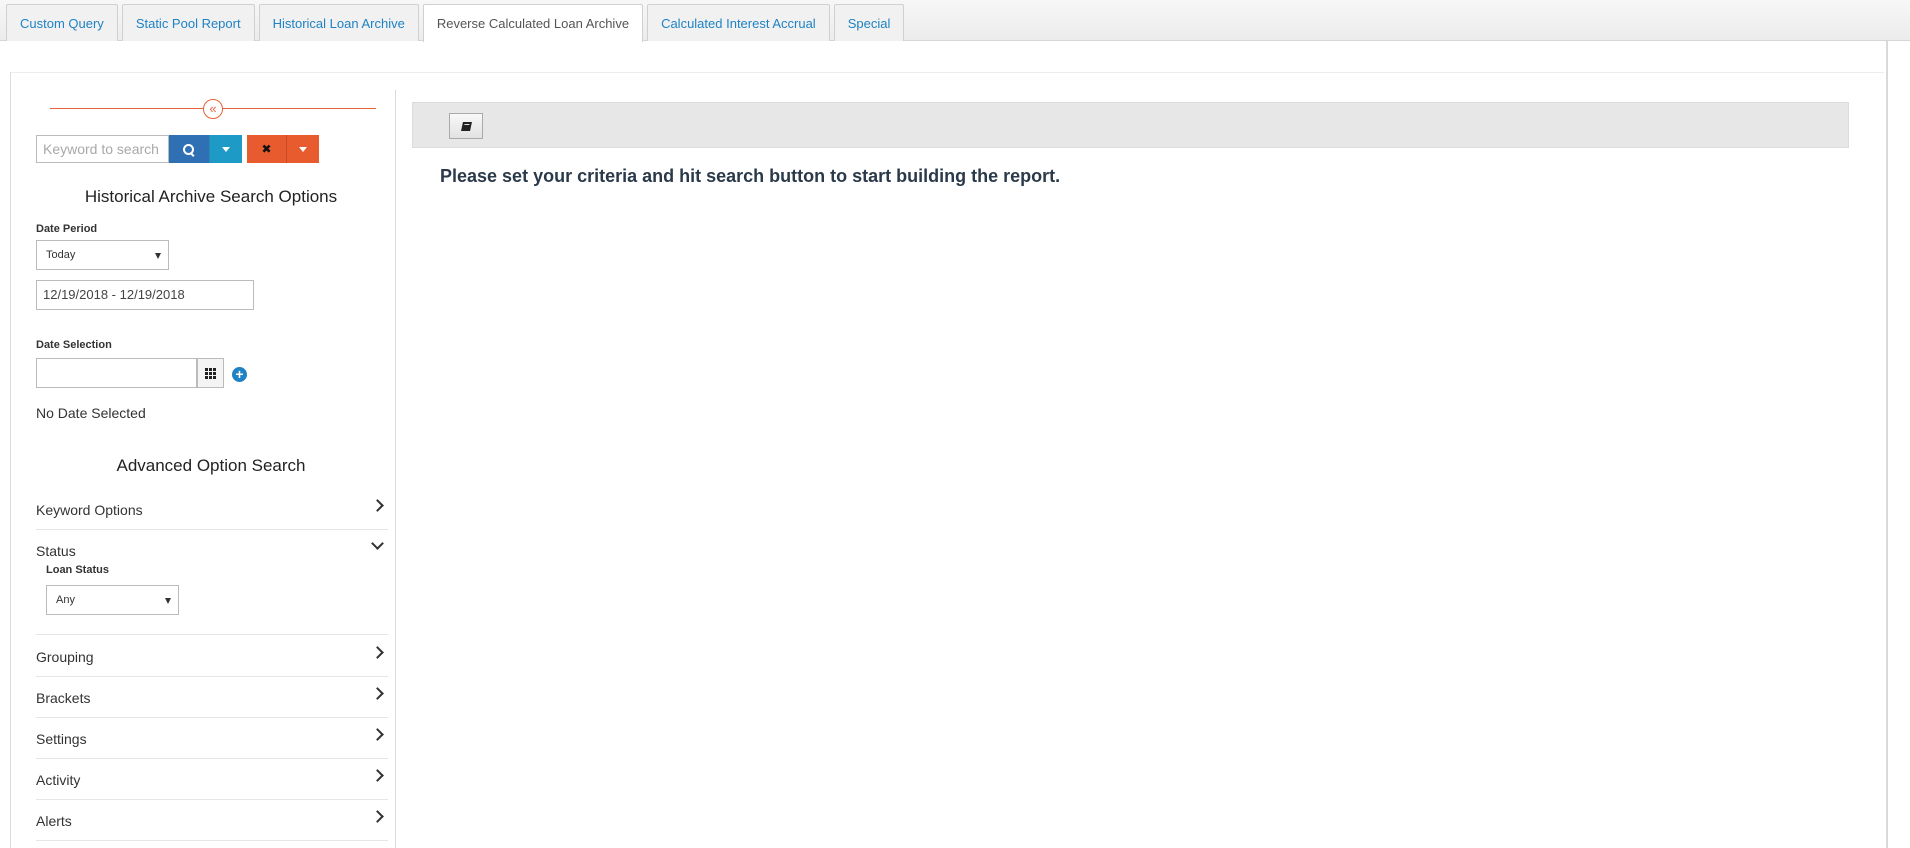  What do you see at coordinates (77, 570) in the screenshot?
I see `loan-status-label: Loan Status` at bounding box center [77, 570].